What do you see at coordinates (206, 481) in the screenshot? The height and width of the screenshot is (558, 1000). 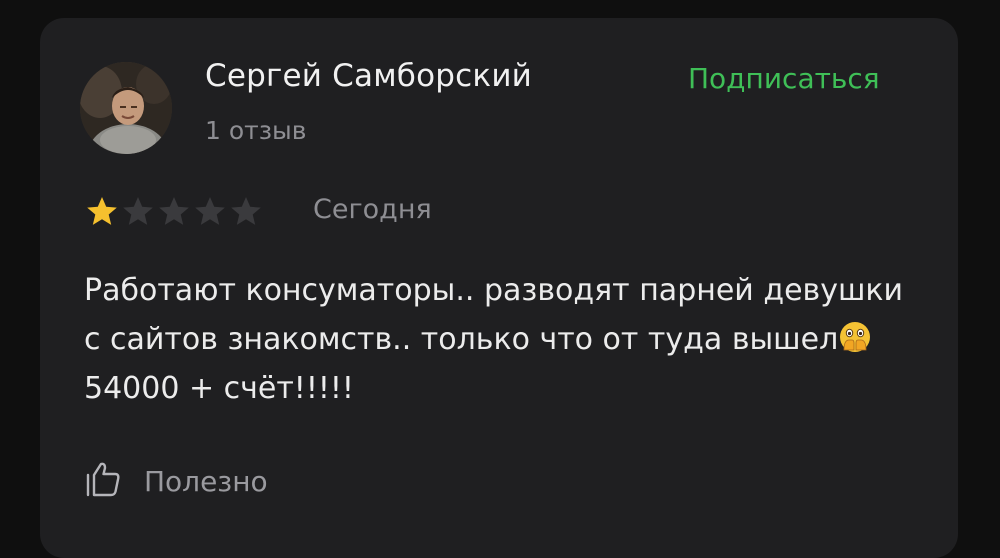 I see `useful-label: Полезно` at bounding box center [206, 481].